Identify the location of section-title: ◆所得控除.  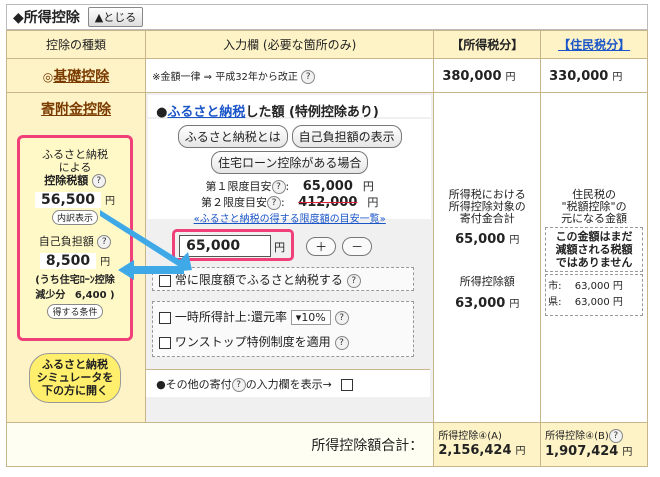
(46, 18).